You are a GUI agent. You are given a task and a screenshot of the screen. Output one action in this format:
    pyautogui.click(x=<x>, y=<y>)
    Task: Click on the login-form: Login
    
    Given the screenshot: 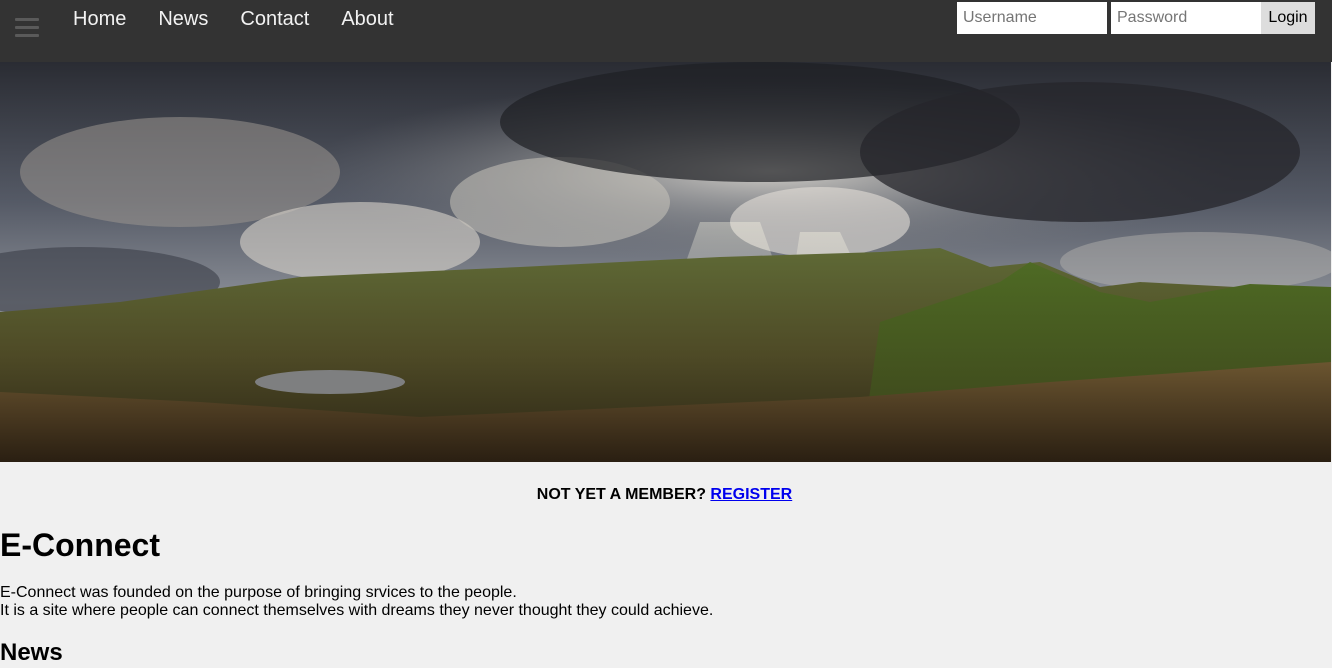 What is the action you would take?
    pyautogui.click(x=1136, y=18)
    